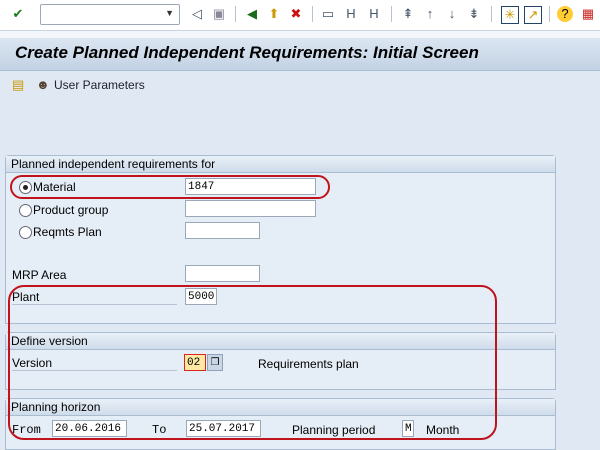 Image resolution: width=600 pixels, height=450 pixels. I want to click on mrp-area-input, so click(222, 273).